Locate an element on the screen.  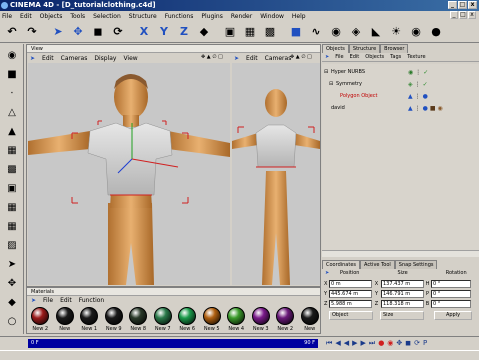
axis-y-button: Y is located at coordinates (164, 32).